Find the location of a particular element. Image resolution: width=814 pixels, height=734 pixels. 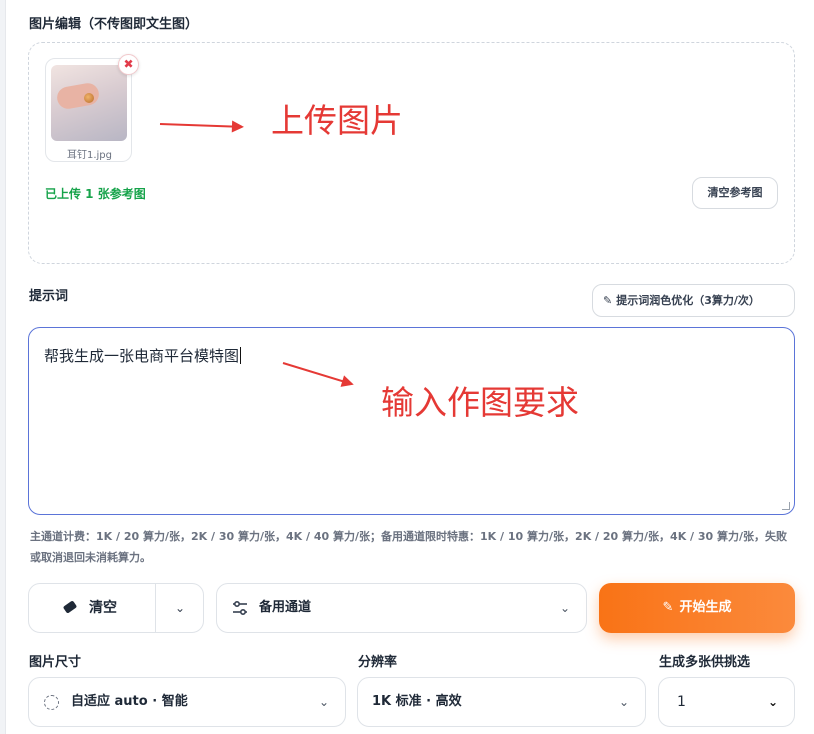

clear-dropdown-button: ⌄ is located at coordinates (180, 608).